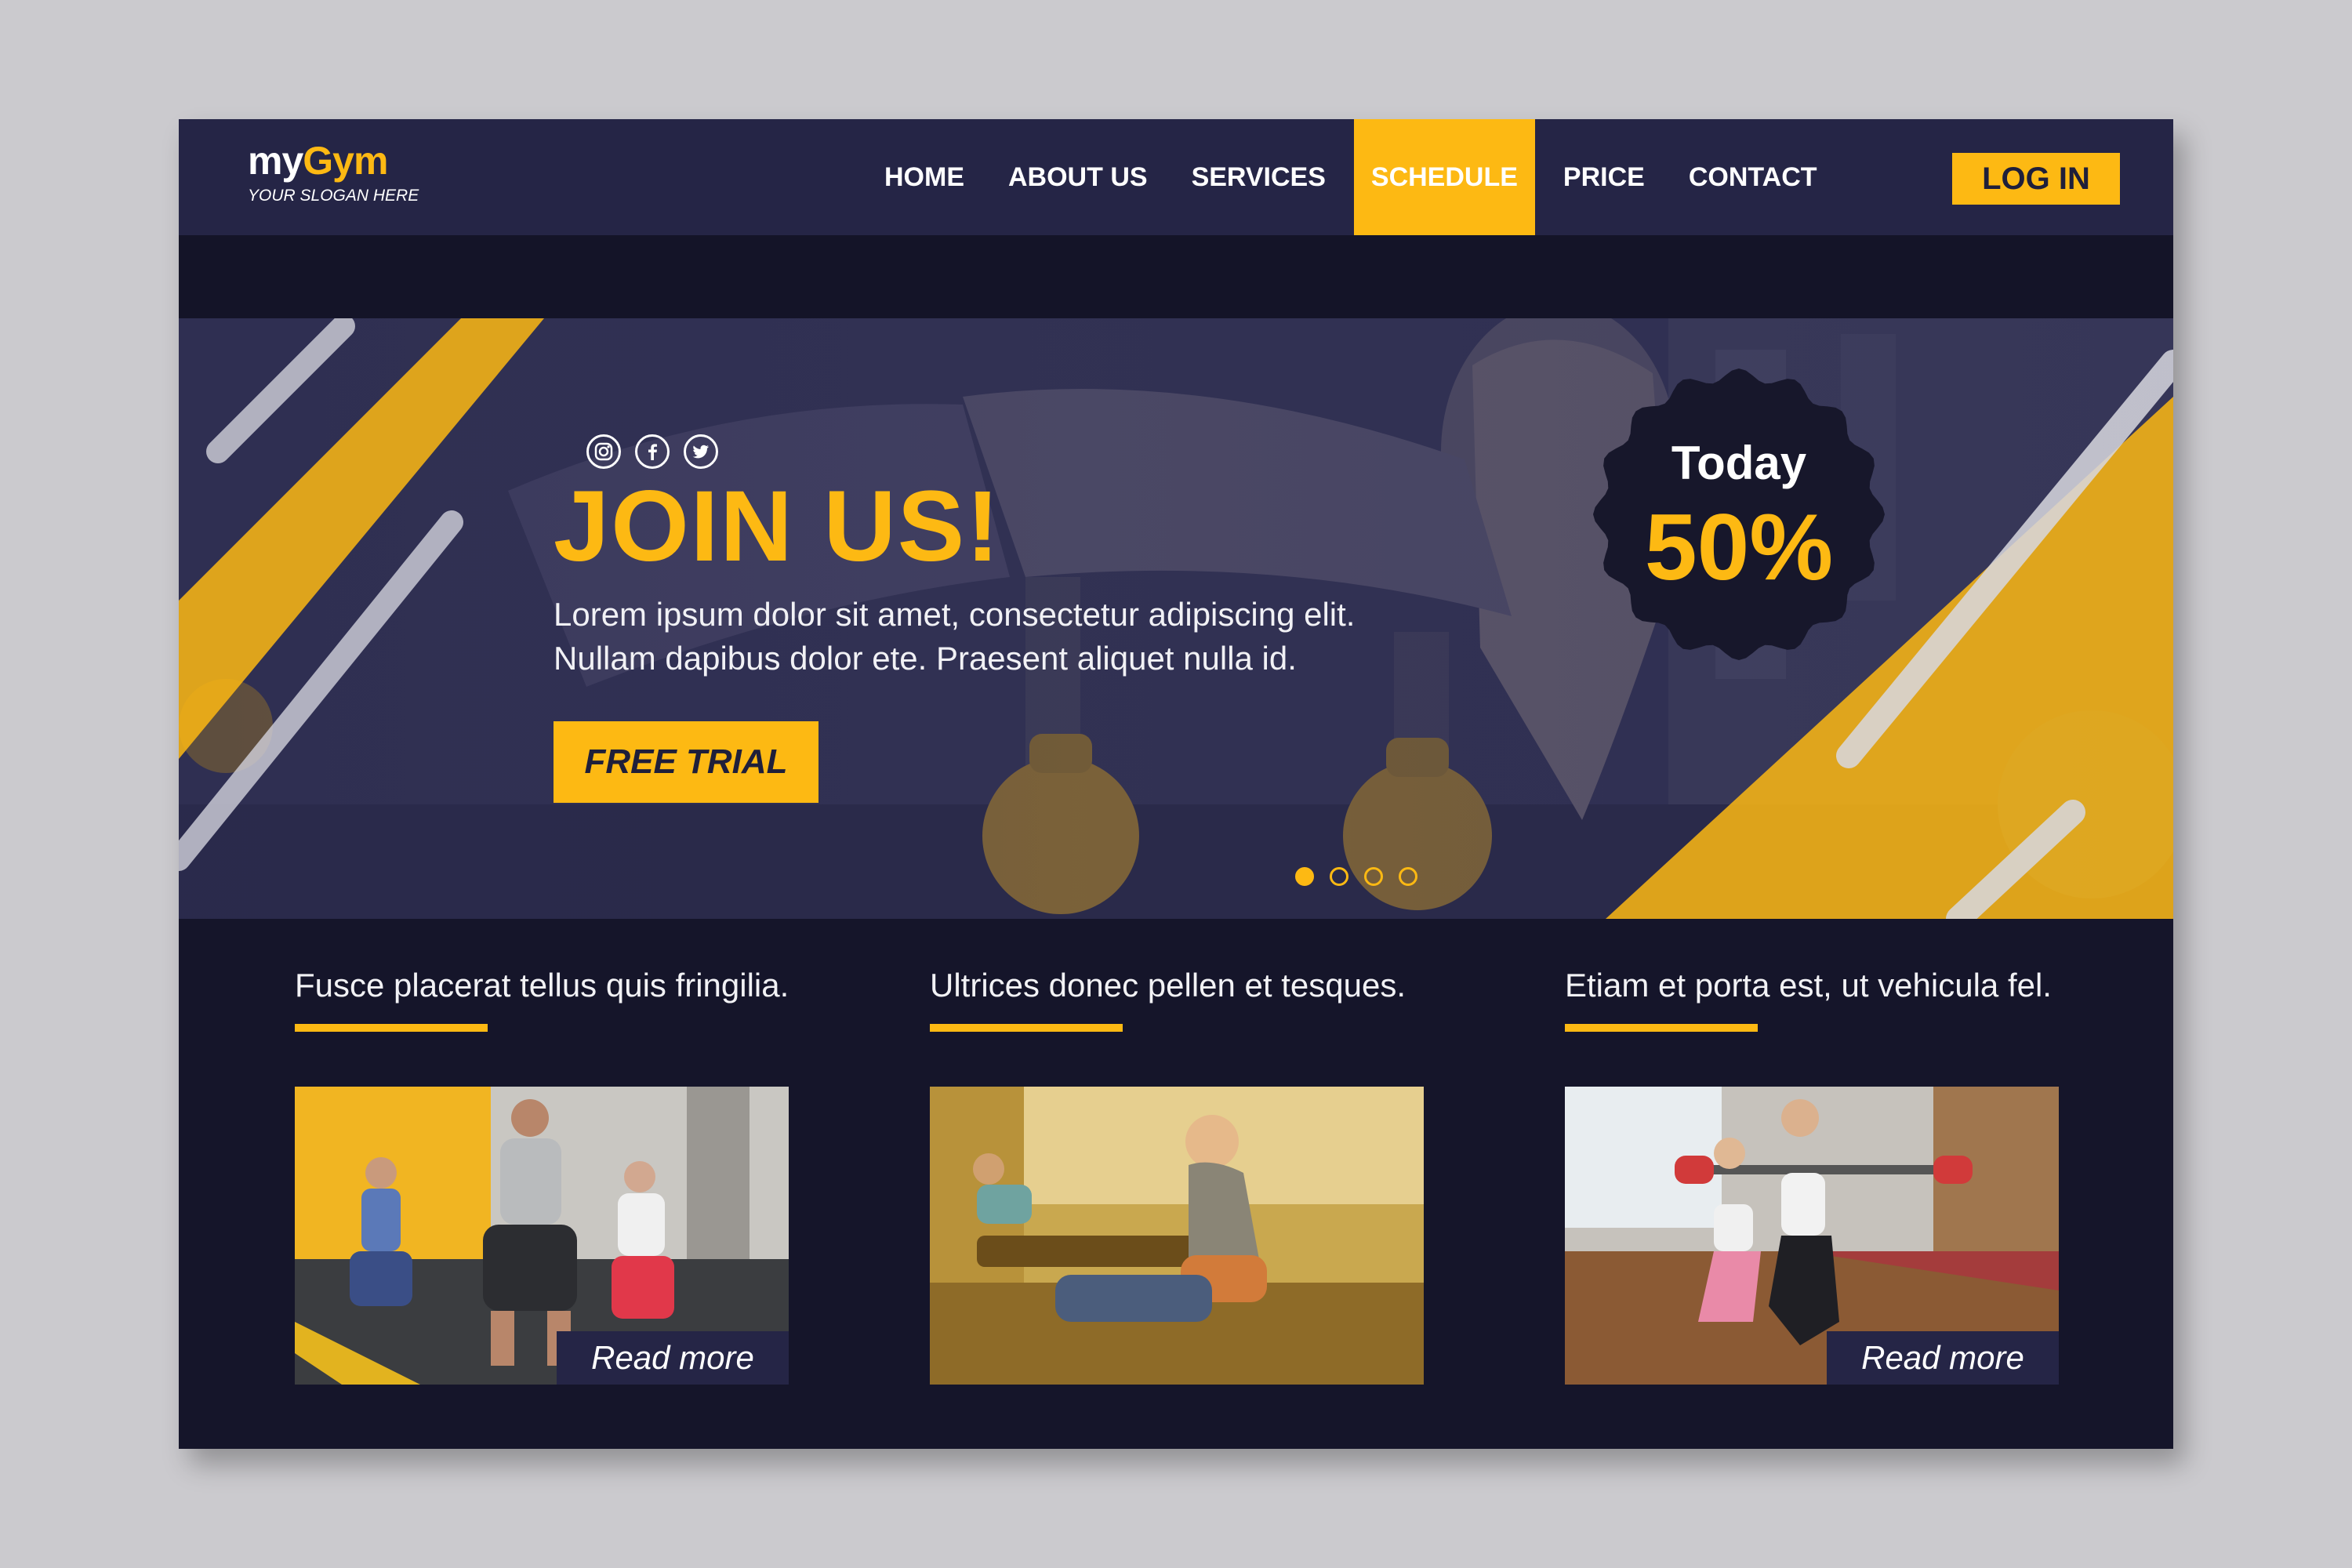 Image resolution: width=2352 pixels, height=1568 pixels. I want to click on brand-name-my: my, so click(275, 161).